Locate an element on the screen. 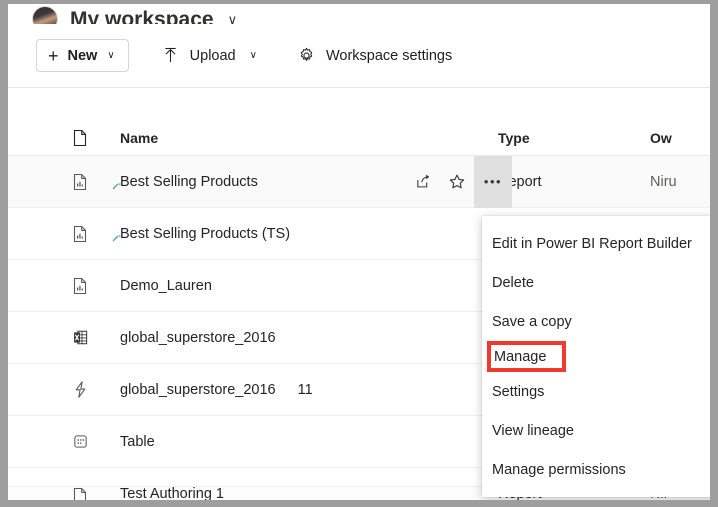 The width and height of the screenshot is (718, 507). new-button: + New ∨ is located at coordinates (82, 55).